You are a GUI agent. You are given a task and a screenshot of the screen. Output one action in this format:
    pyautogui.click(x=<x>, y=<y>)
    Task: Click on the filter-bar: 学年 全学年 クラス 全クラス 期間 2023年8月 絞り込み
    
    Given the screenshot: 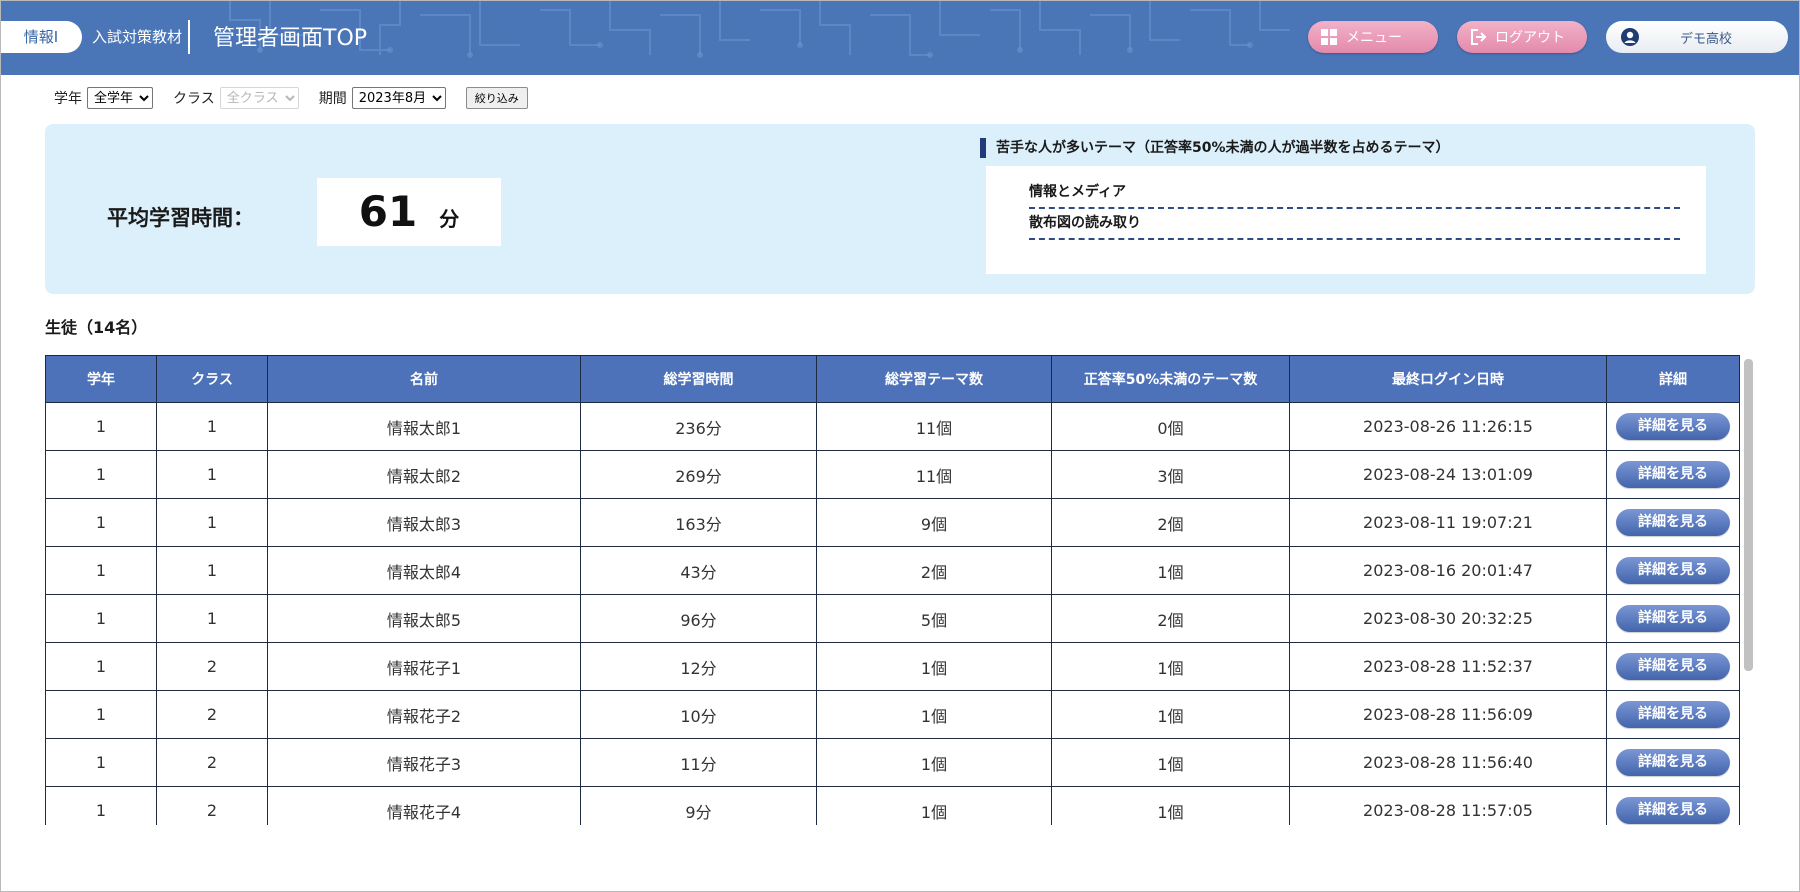 What is the action you would take?
    pyautogui.click(x=291, y=98)
    